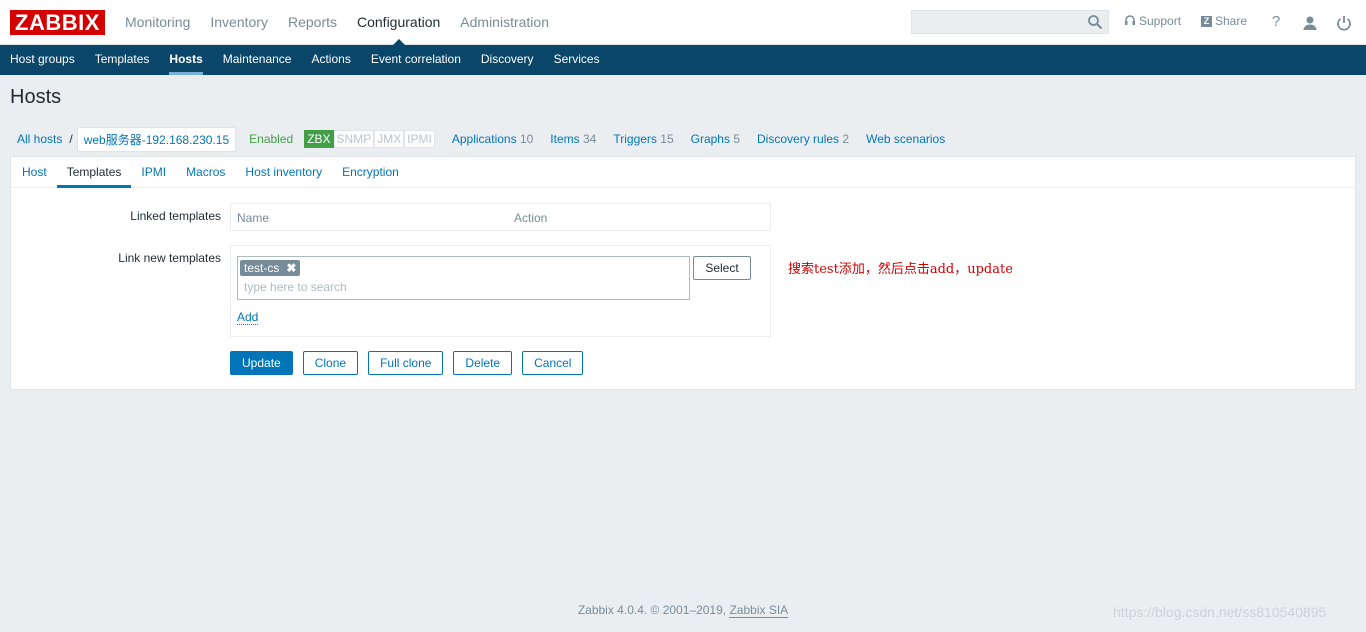  What do you see at coordinates (1231, 21) in the screenshot?
I see `share-label: Share` at bounding box center [1231, 21].